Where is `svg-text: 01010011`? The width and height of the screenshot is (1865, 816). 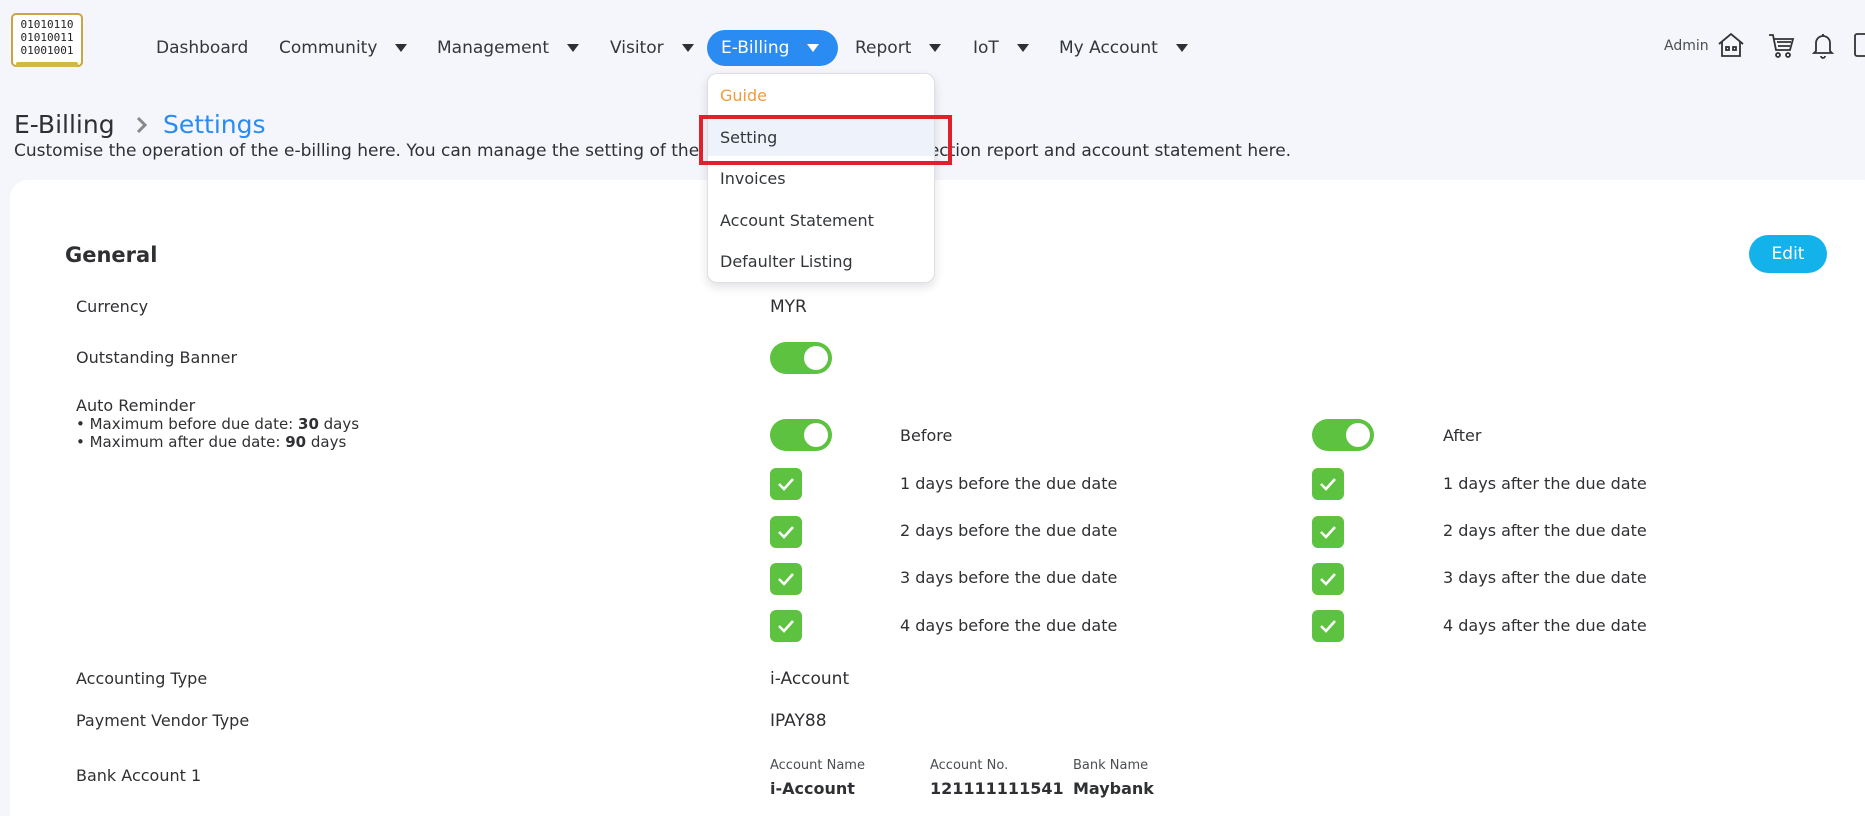 svg-text: 01010011 is located at coordinates (47, 37).